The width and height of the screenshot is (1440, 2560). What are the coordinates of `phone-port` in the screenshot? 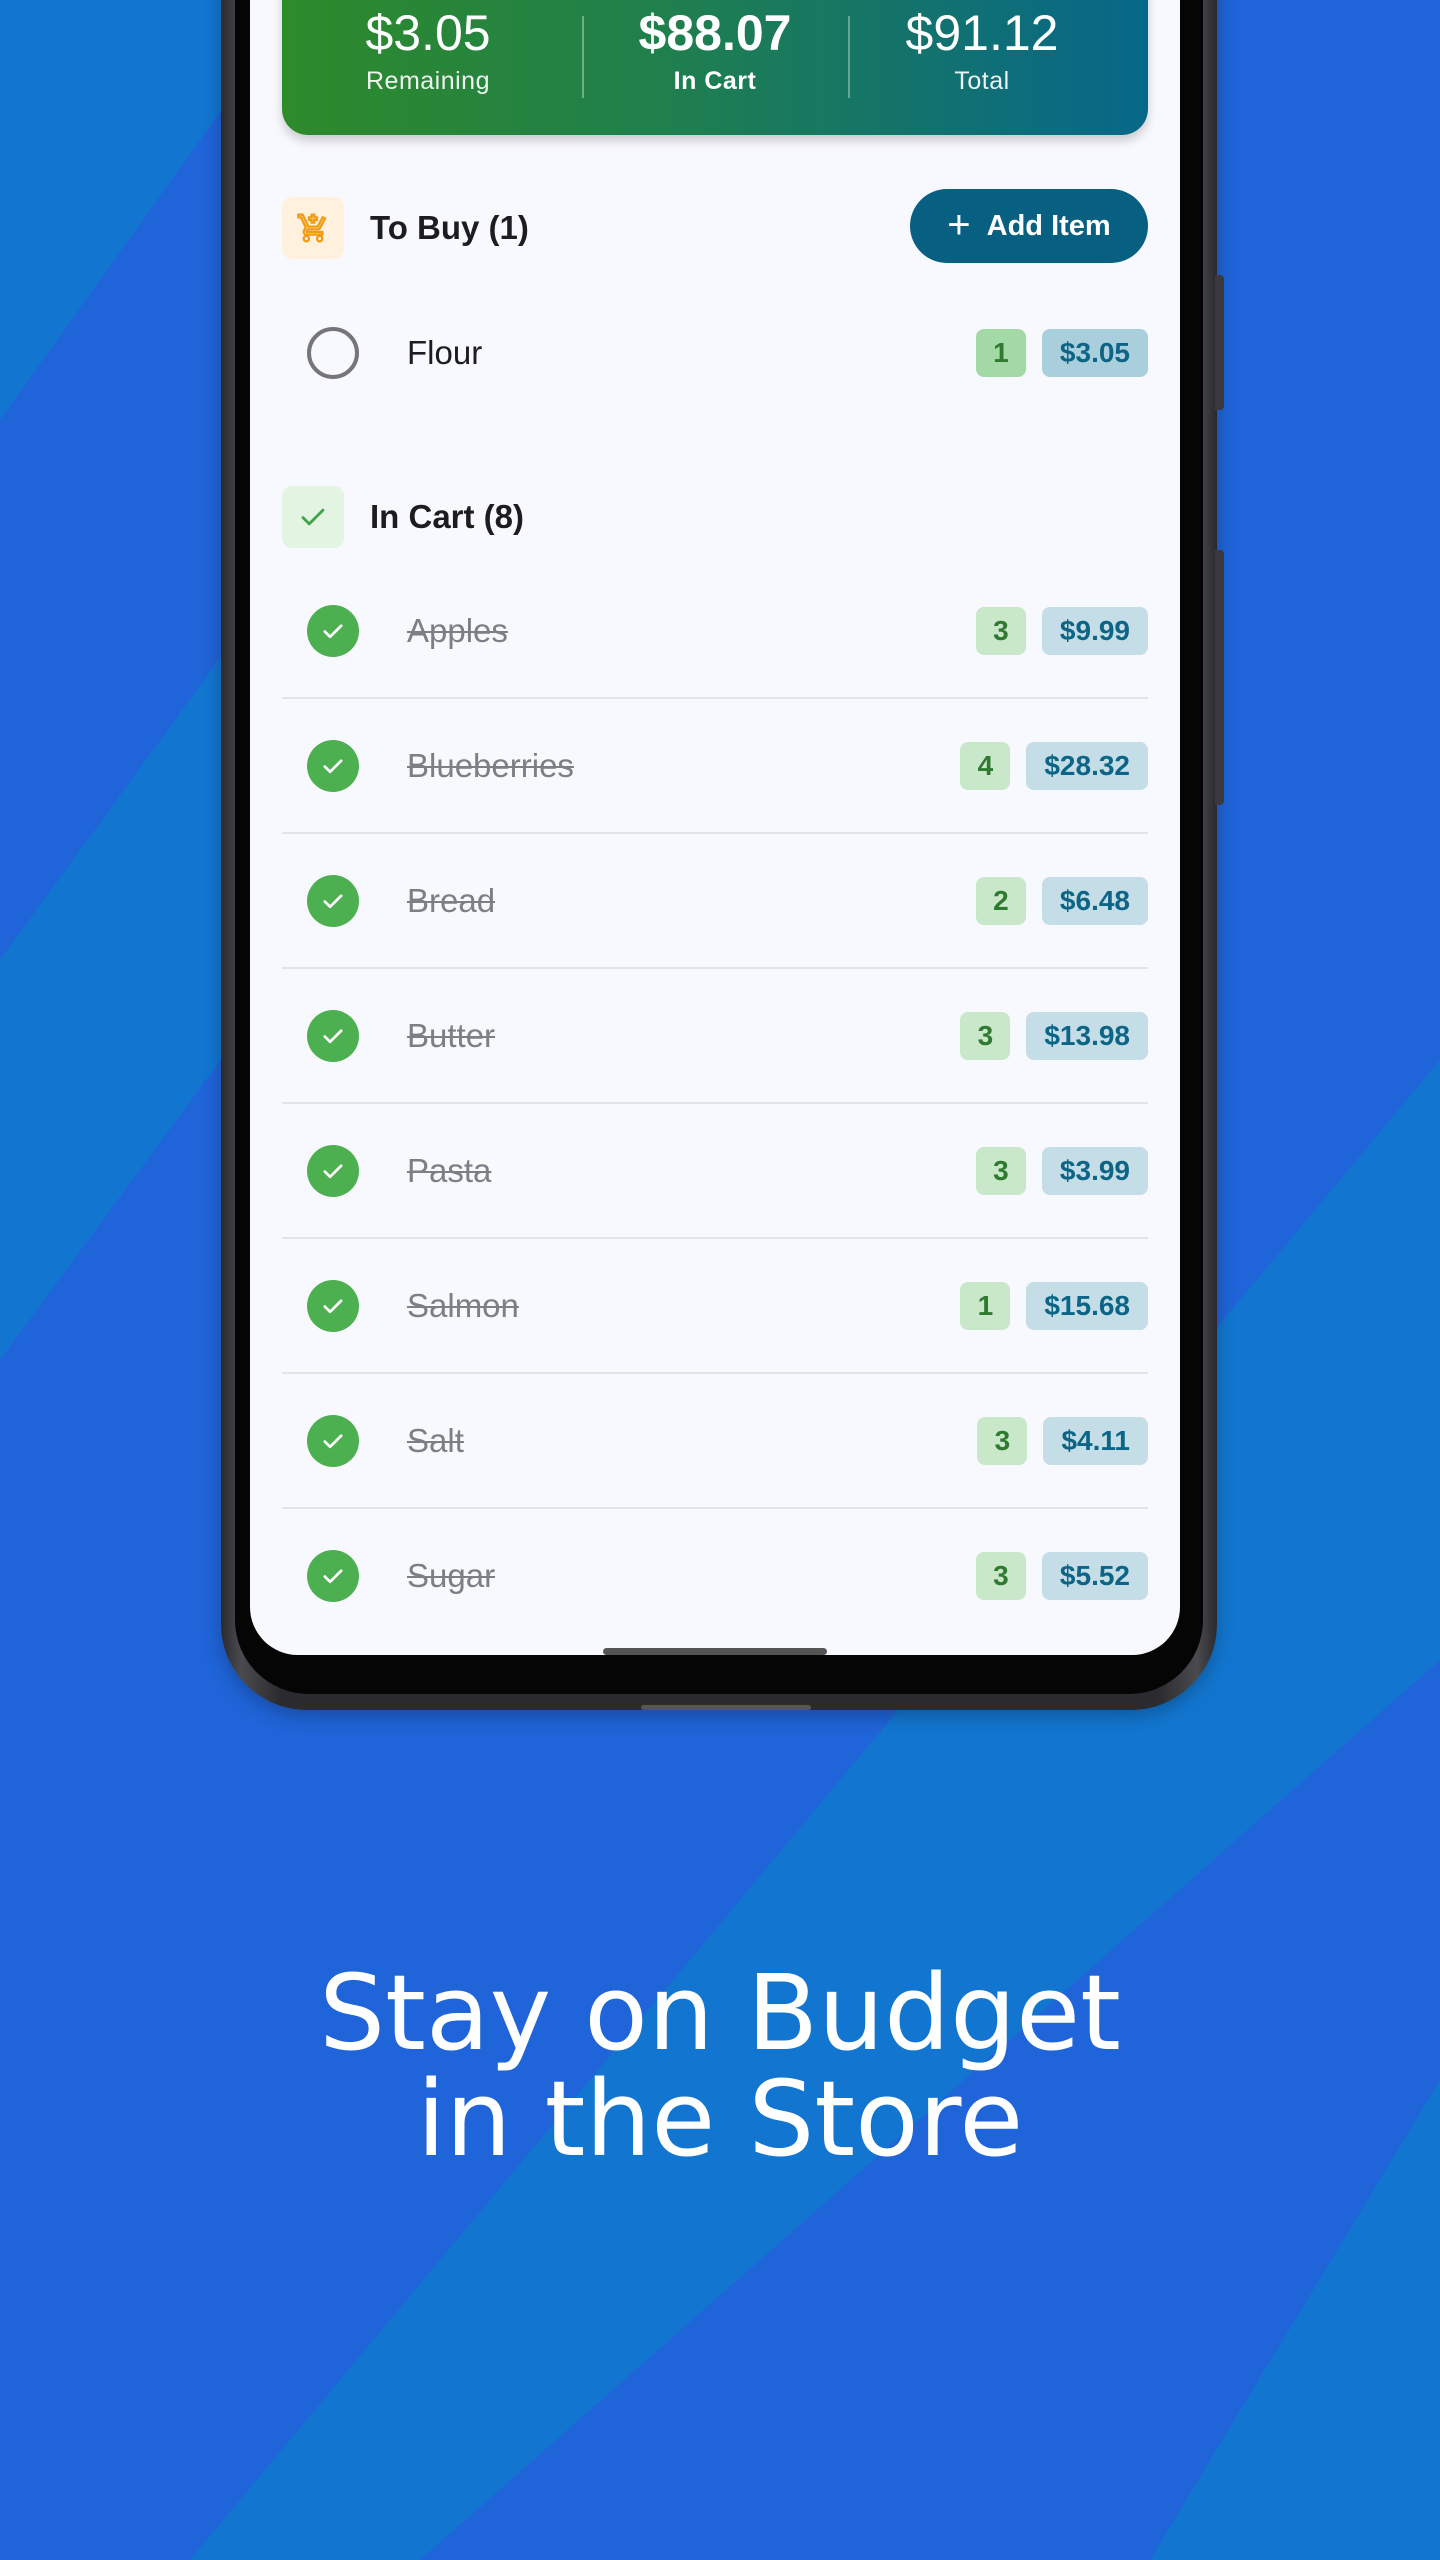 It's located at (726, 1707).